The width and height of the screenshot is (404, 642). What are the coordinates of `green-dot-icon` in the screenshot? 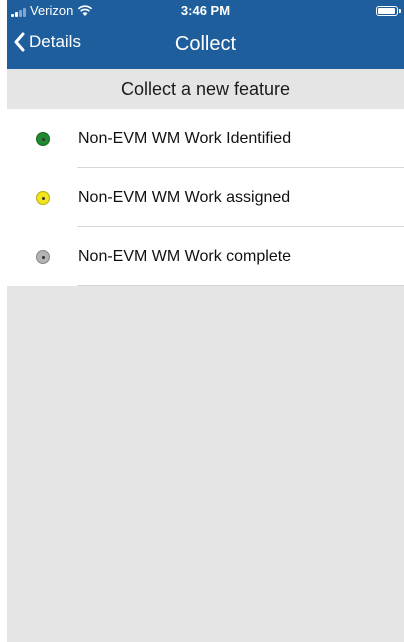 It's located at (43, 138).